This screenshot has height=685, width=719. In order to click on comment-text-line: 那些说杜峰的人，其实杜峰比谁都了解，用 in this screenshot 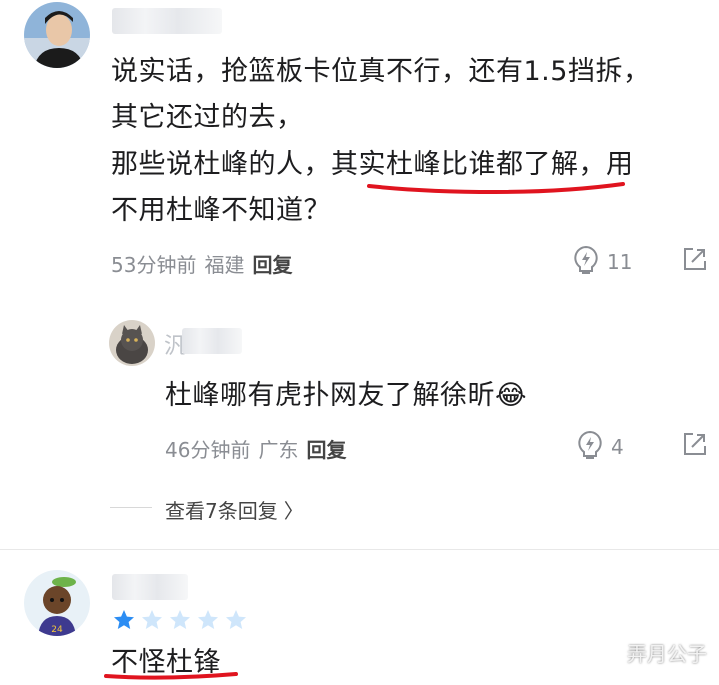, I will do `click(372, 164)`.